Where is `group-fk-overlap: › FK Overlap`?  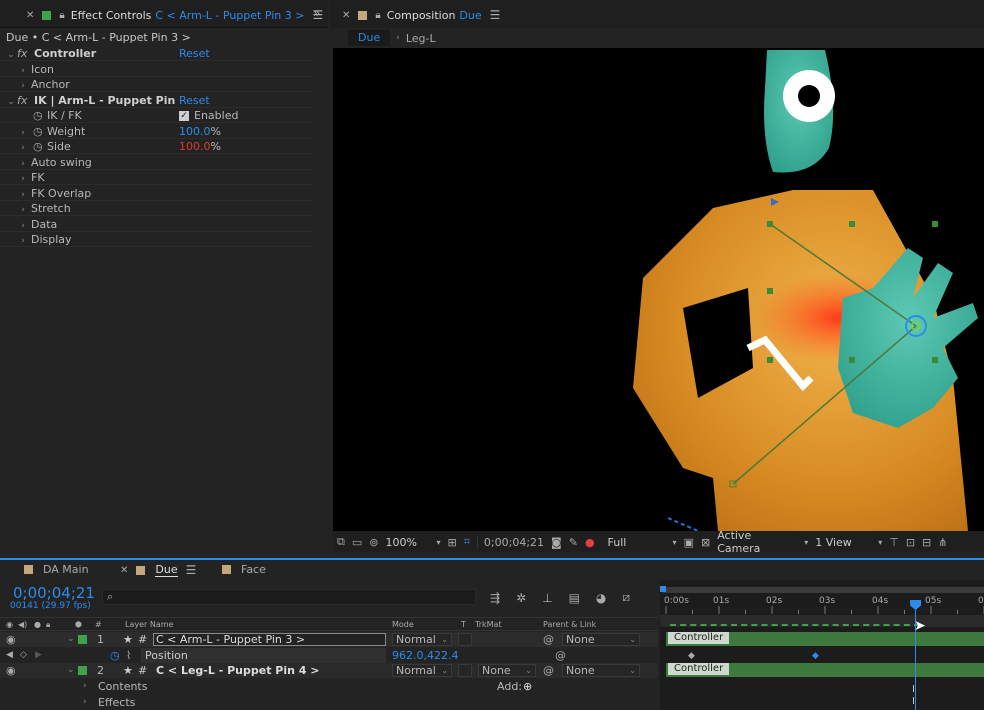 group-fk-overlap: › FK Overlap is located at coordinates (156, 193).